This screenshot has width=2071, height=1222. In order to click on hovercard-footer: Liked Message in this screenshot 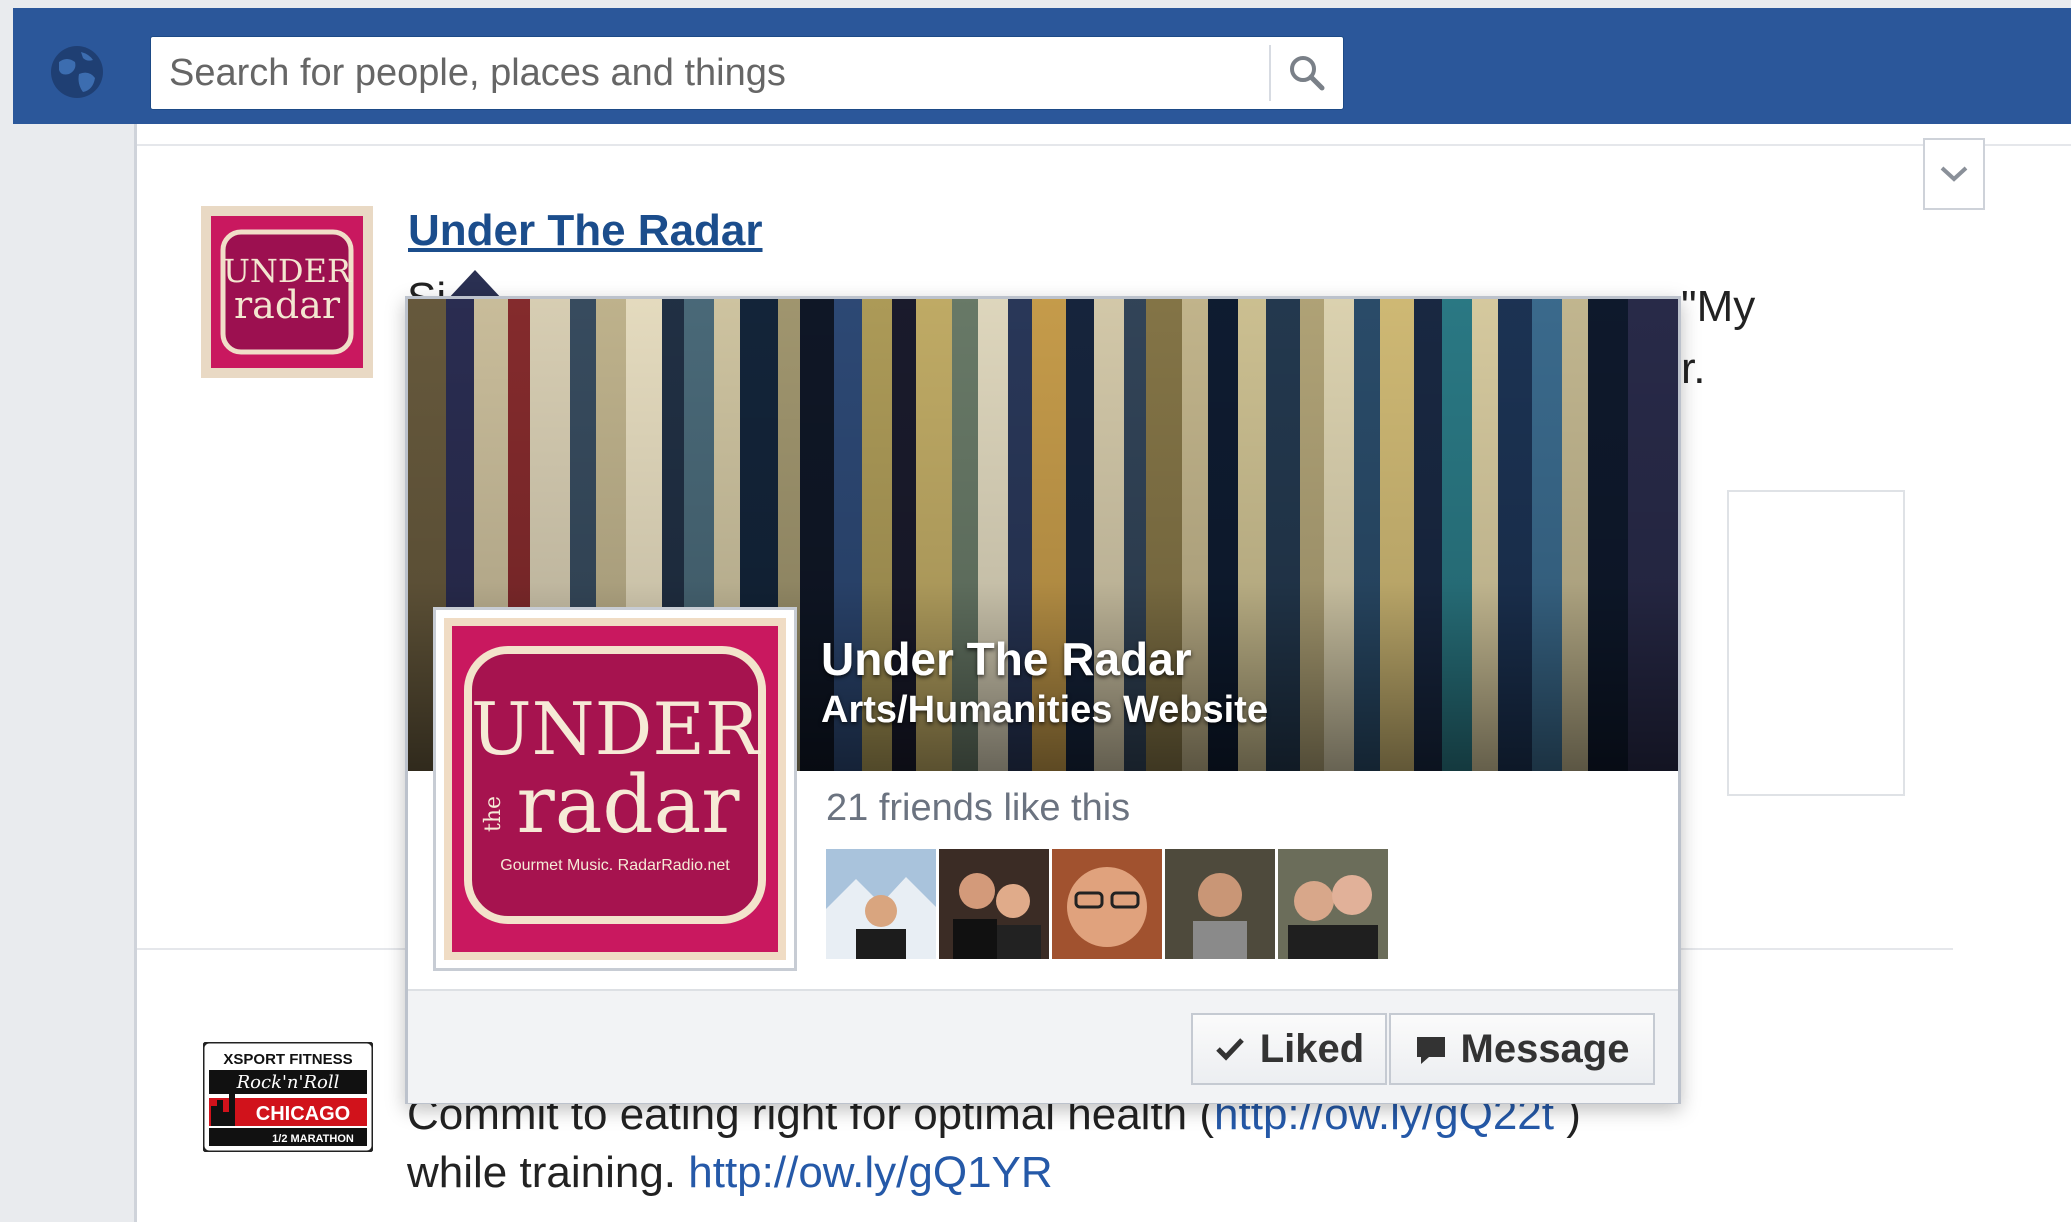, I will do `click(1043, 1046)`.